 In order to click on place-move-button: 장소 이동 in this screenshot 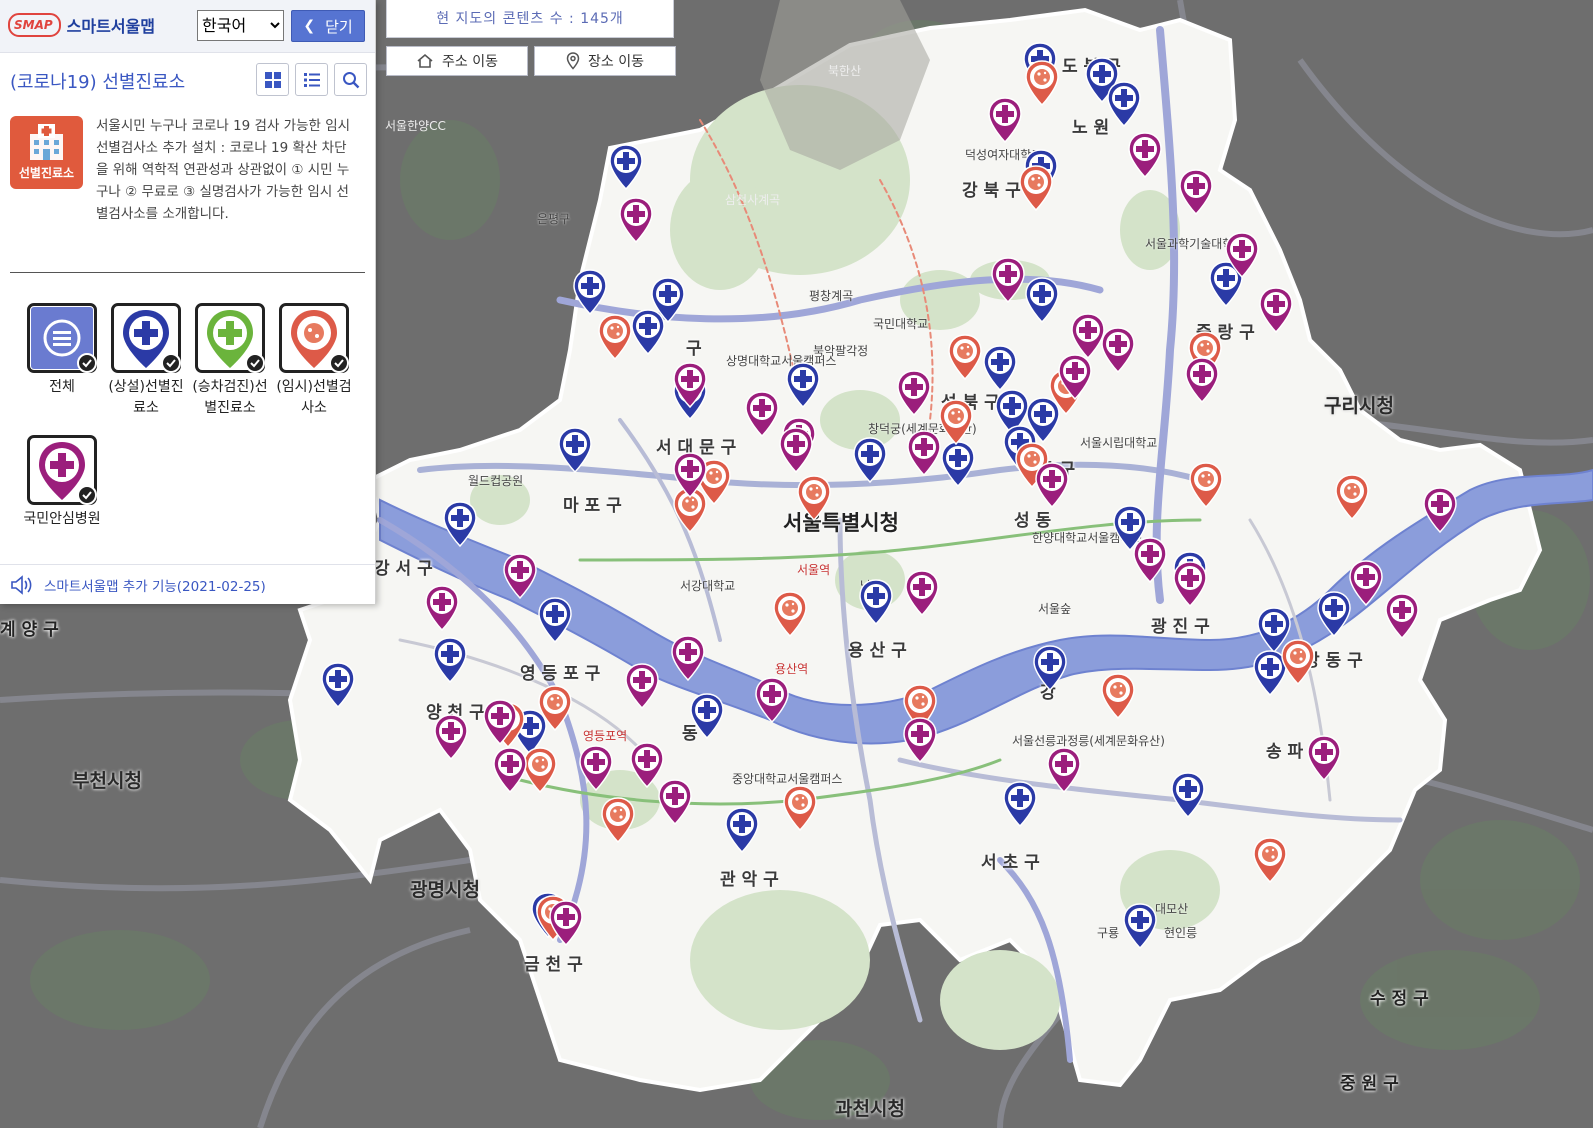, I will do `click(605, 61)`.